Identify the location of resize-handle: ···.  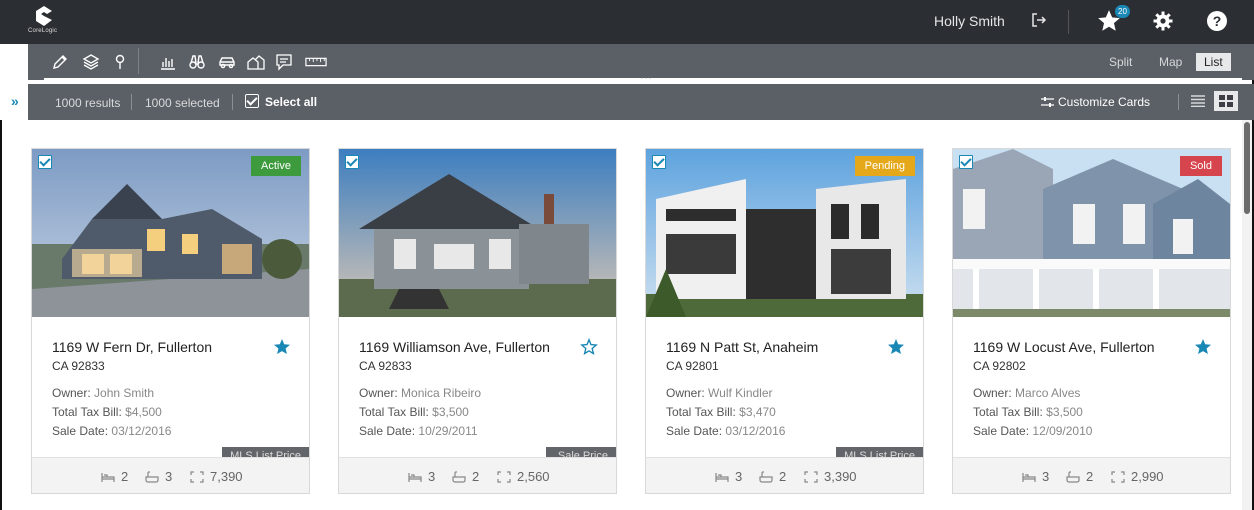
(646, 79).